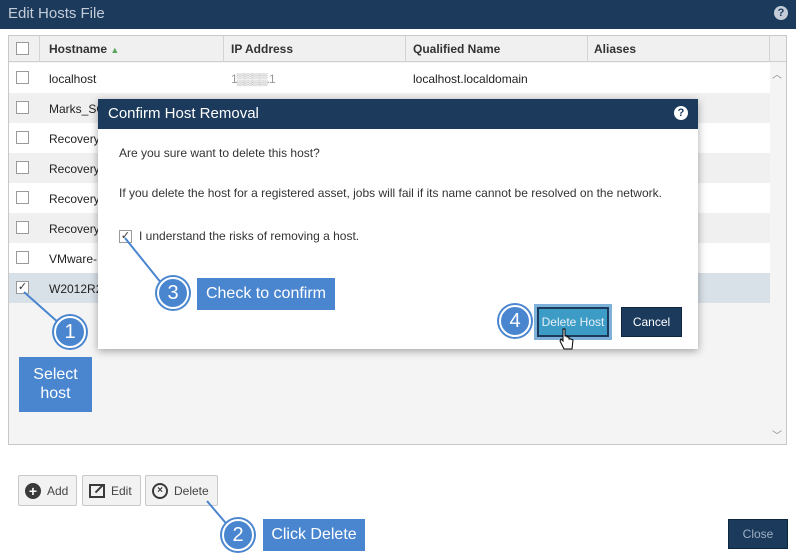  Describe the element at coordinates (515, 321) in the screenshot. I see `callout-number-4: 4` at that location.